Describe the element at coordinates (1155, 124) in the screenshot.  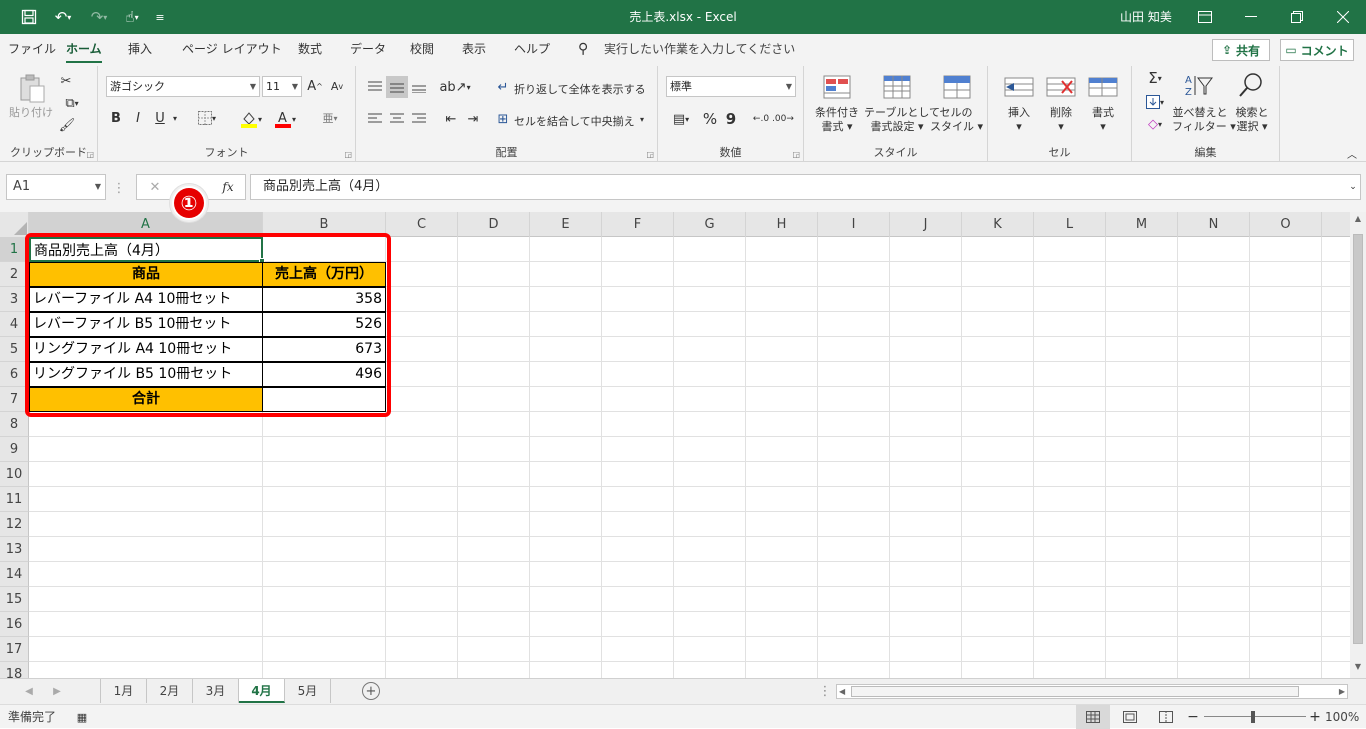
I see `clear-icon: ◇ ▾` at that location.